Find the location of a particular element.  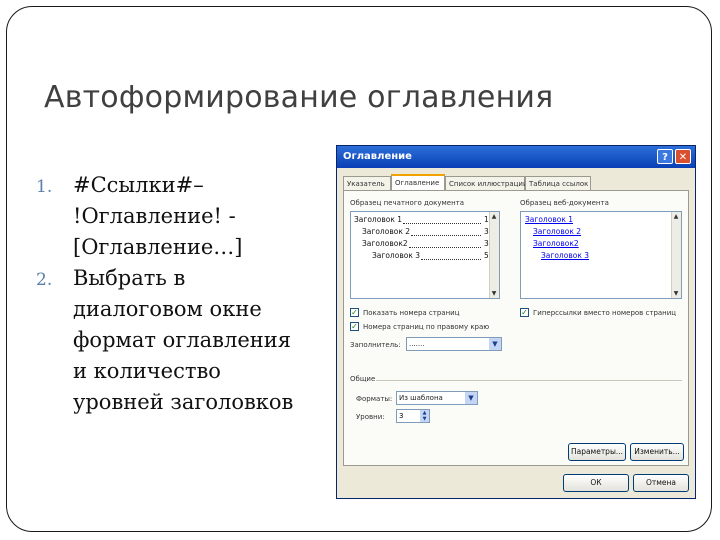

list-number: 2. is located at coordinates (44, 280).